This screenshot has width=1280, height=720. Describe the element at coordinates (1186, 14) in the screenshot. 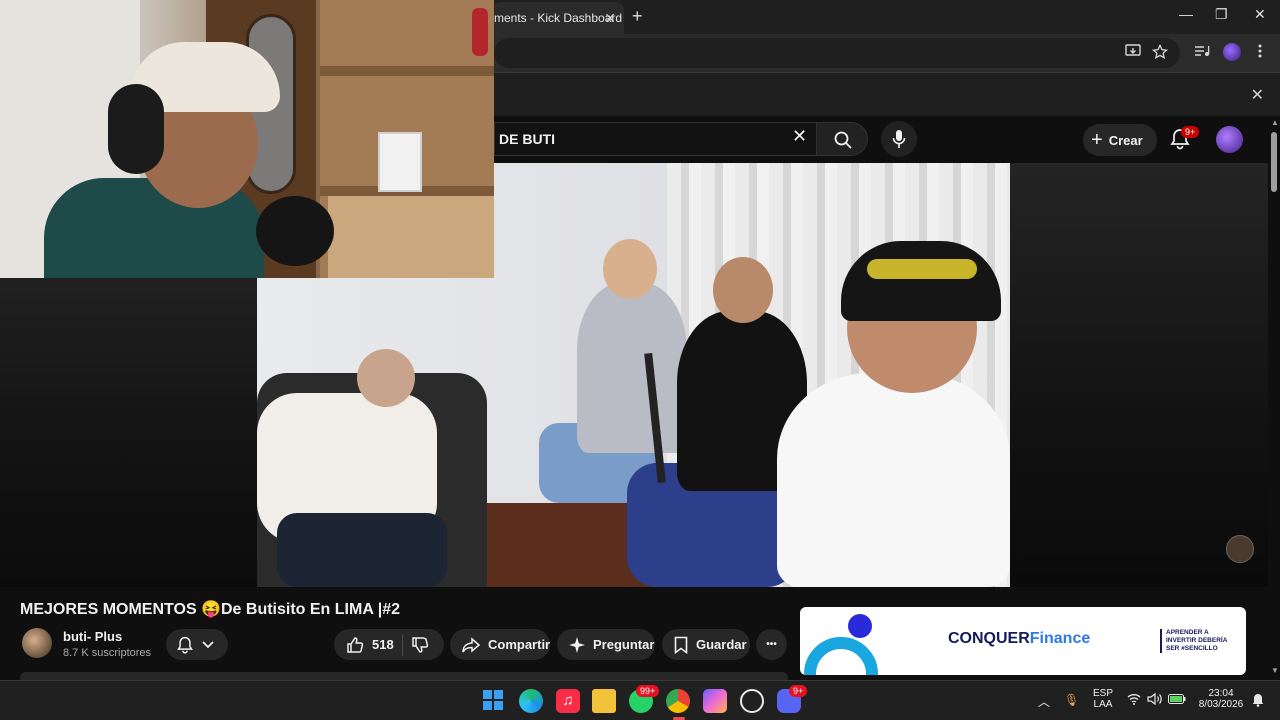

I see `minimize-button: —` at that location.